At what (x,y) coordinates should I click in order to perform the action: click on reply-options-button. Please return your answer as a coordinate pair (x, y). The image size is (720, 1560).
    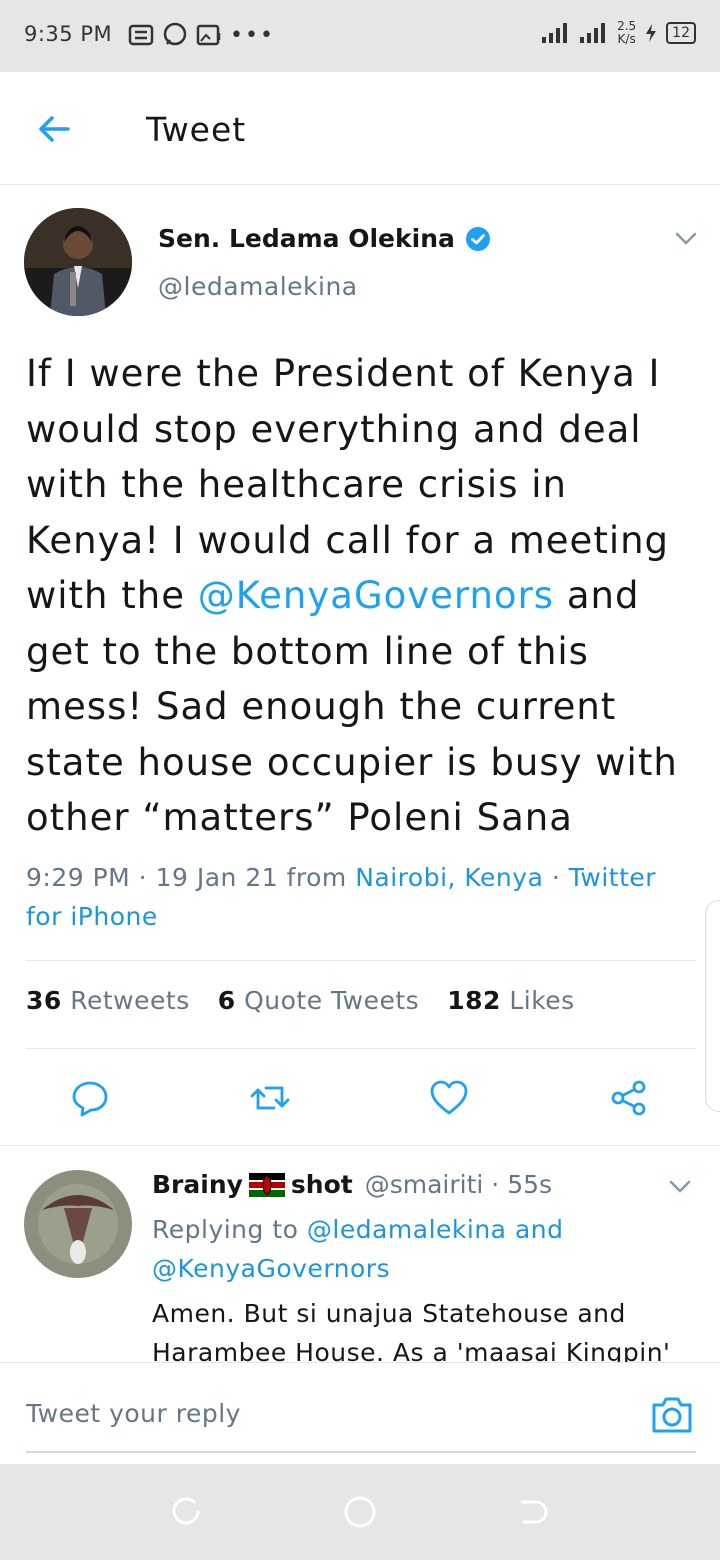
    Looking at the image, I should click on (680, 1186).